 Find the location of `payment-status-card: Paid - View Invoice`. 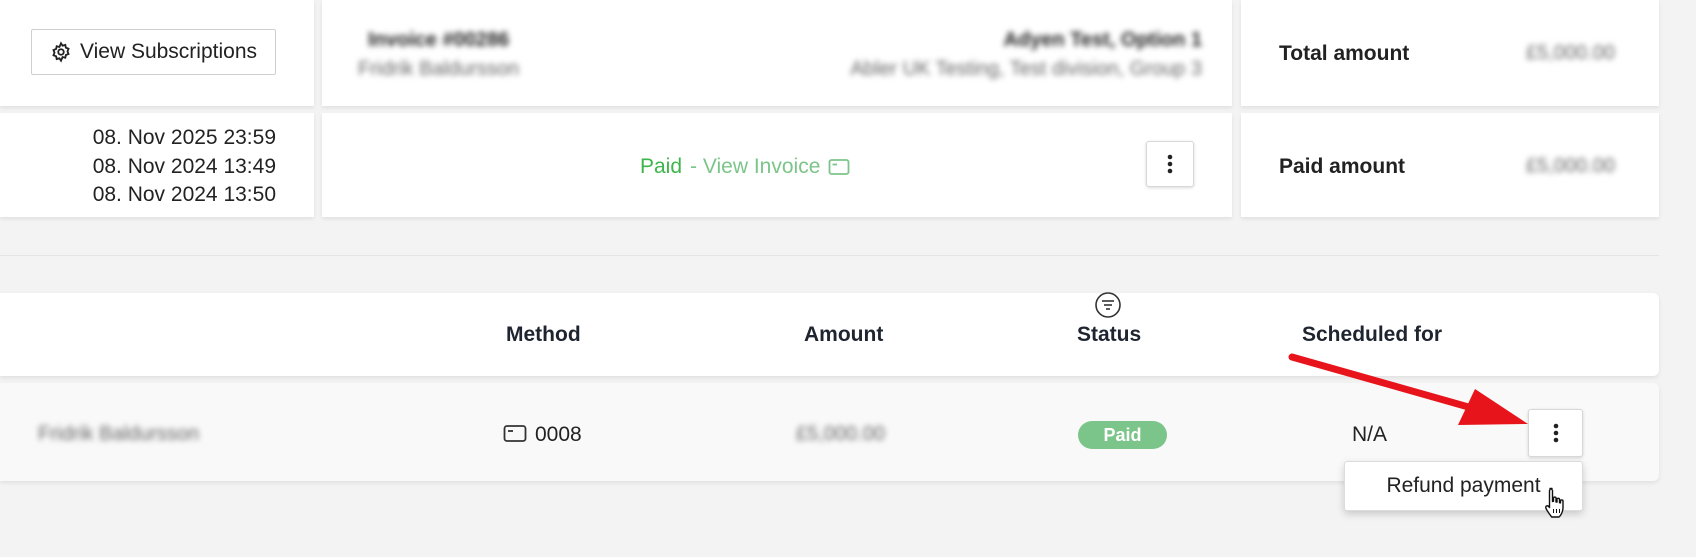

payment-status-card: Paid - View Invoice is located at coordinates (777, 165).